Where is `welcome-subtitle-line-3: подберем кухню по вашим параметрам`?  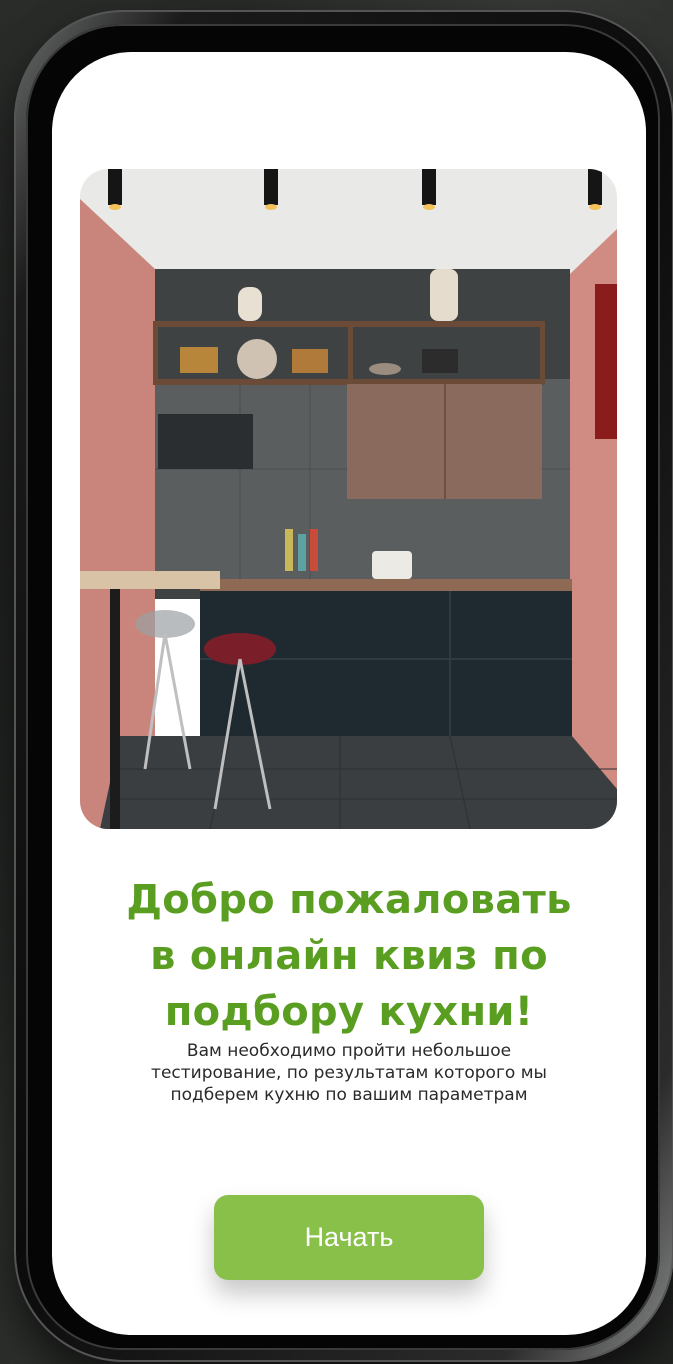 welcome-subtitle-line-3: подберем кухню по вашим параметрам is located at coordinates (349, 1095).